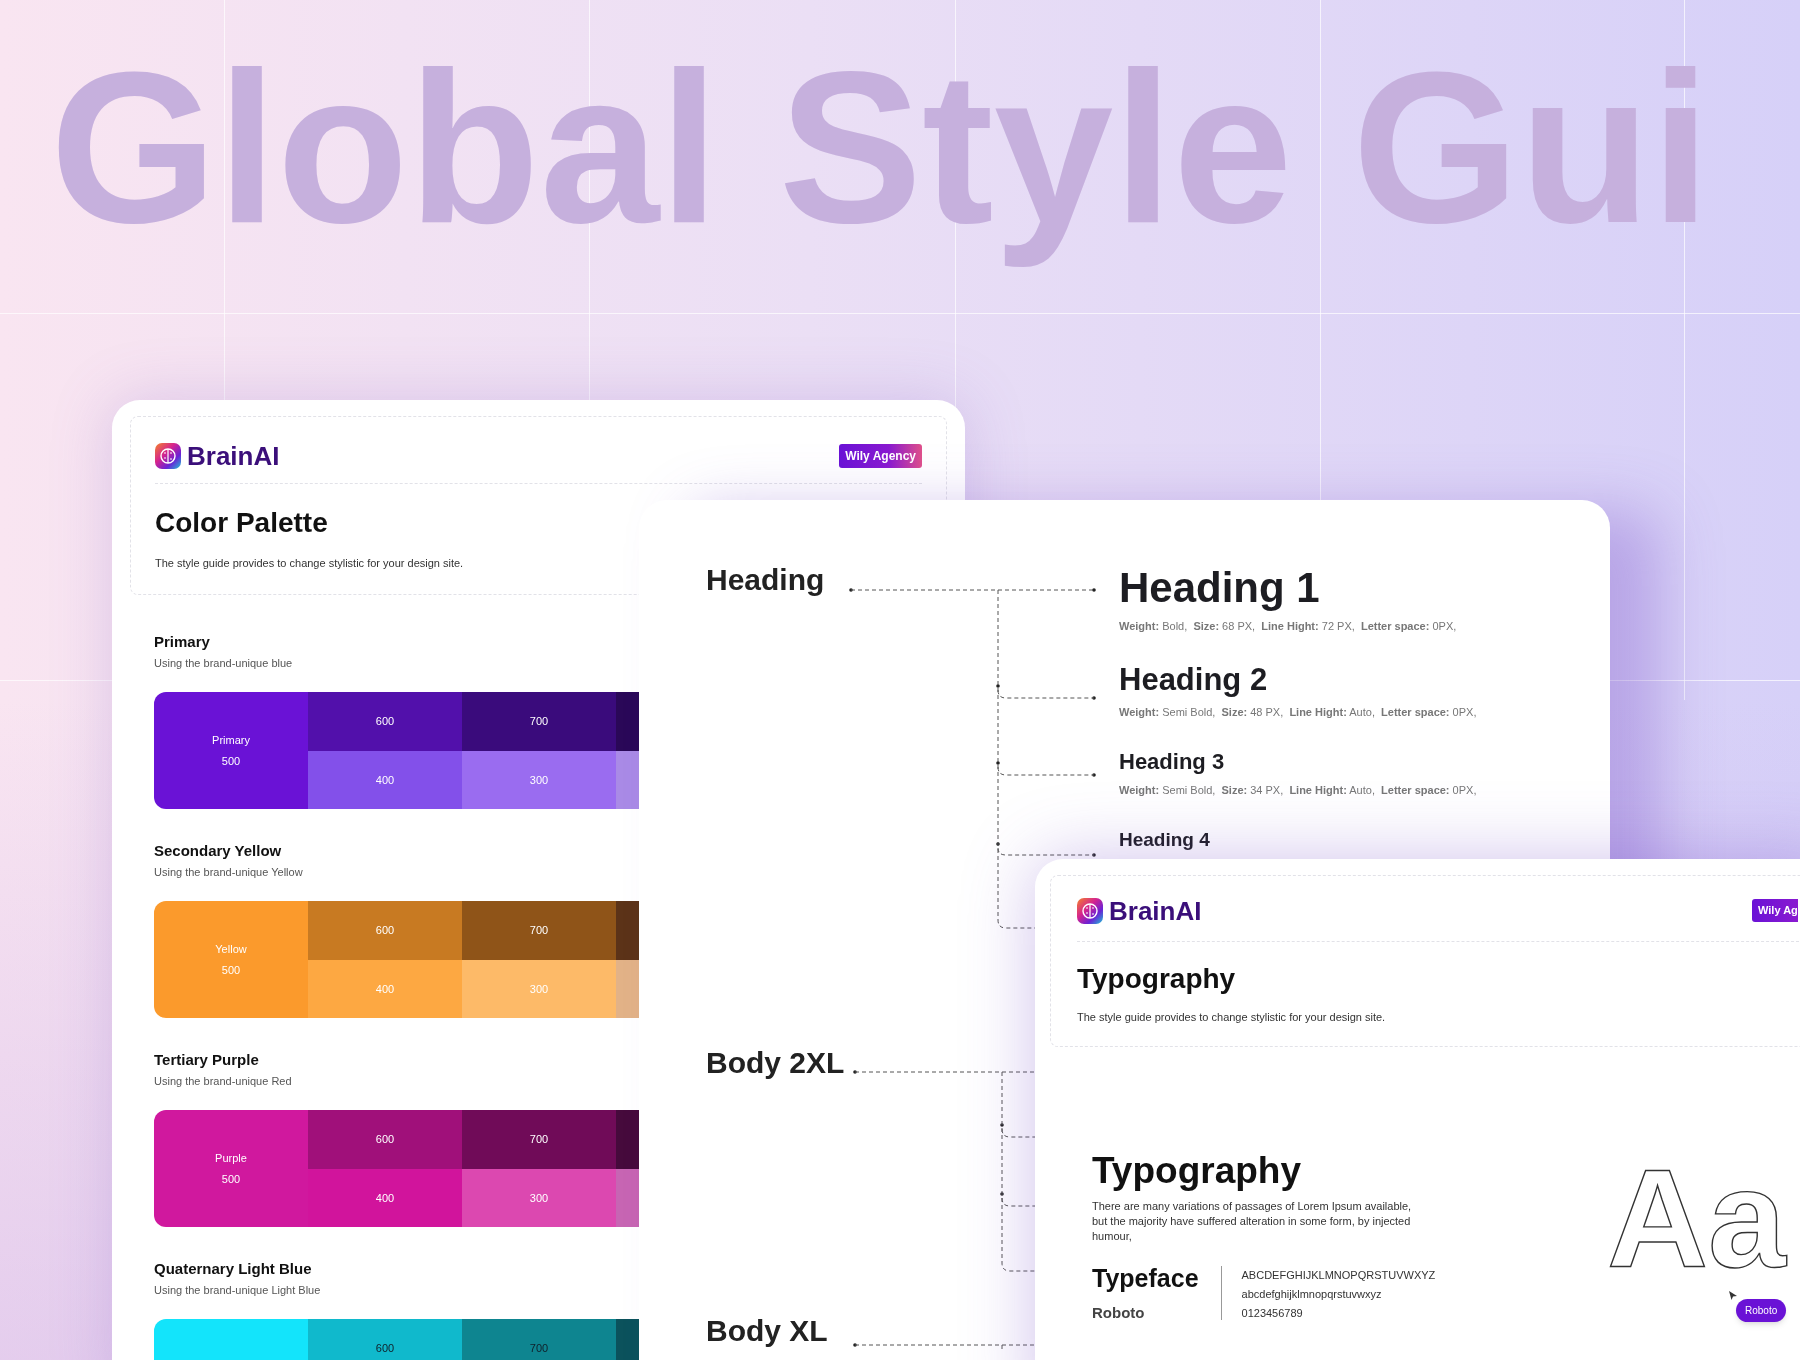 This screenshot has width=1800, height=1360. What do you see at coordinates (1252, 1221) in the screenshot?
I see `sample-paragraph: There are many variations of passages of Lorem Ipsum available, but the majority have suffered alteration in some form, by injected humour,` at bounding box center [1252, 1221].